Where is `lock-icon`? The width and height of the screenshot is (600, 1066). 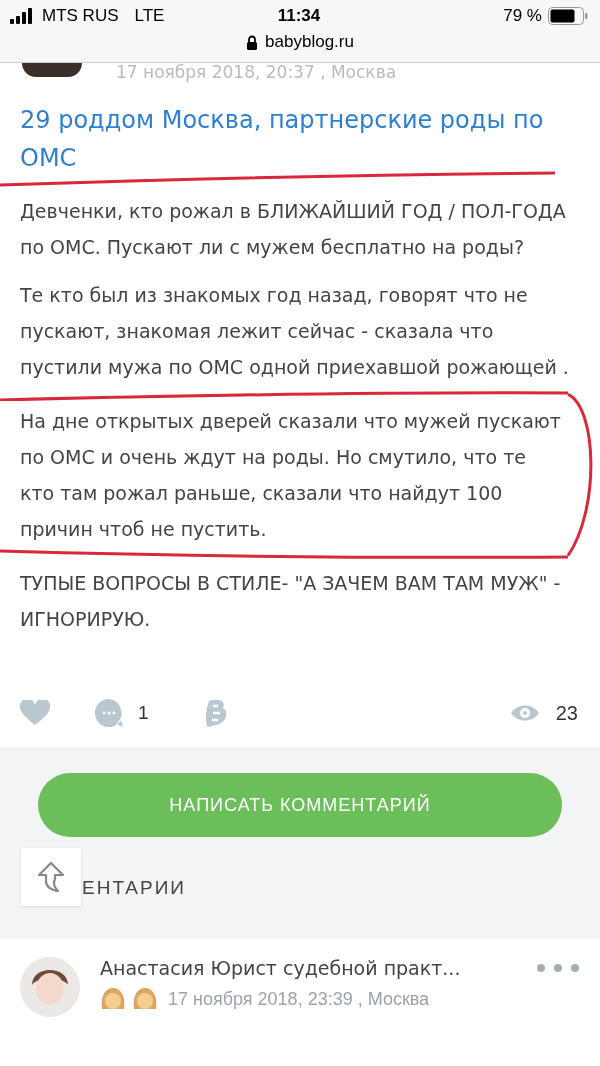
lock-icon is located at coordinates (252, 42).